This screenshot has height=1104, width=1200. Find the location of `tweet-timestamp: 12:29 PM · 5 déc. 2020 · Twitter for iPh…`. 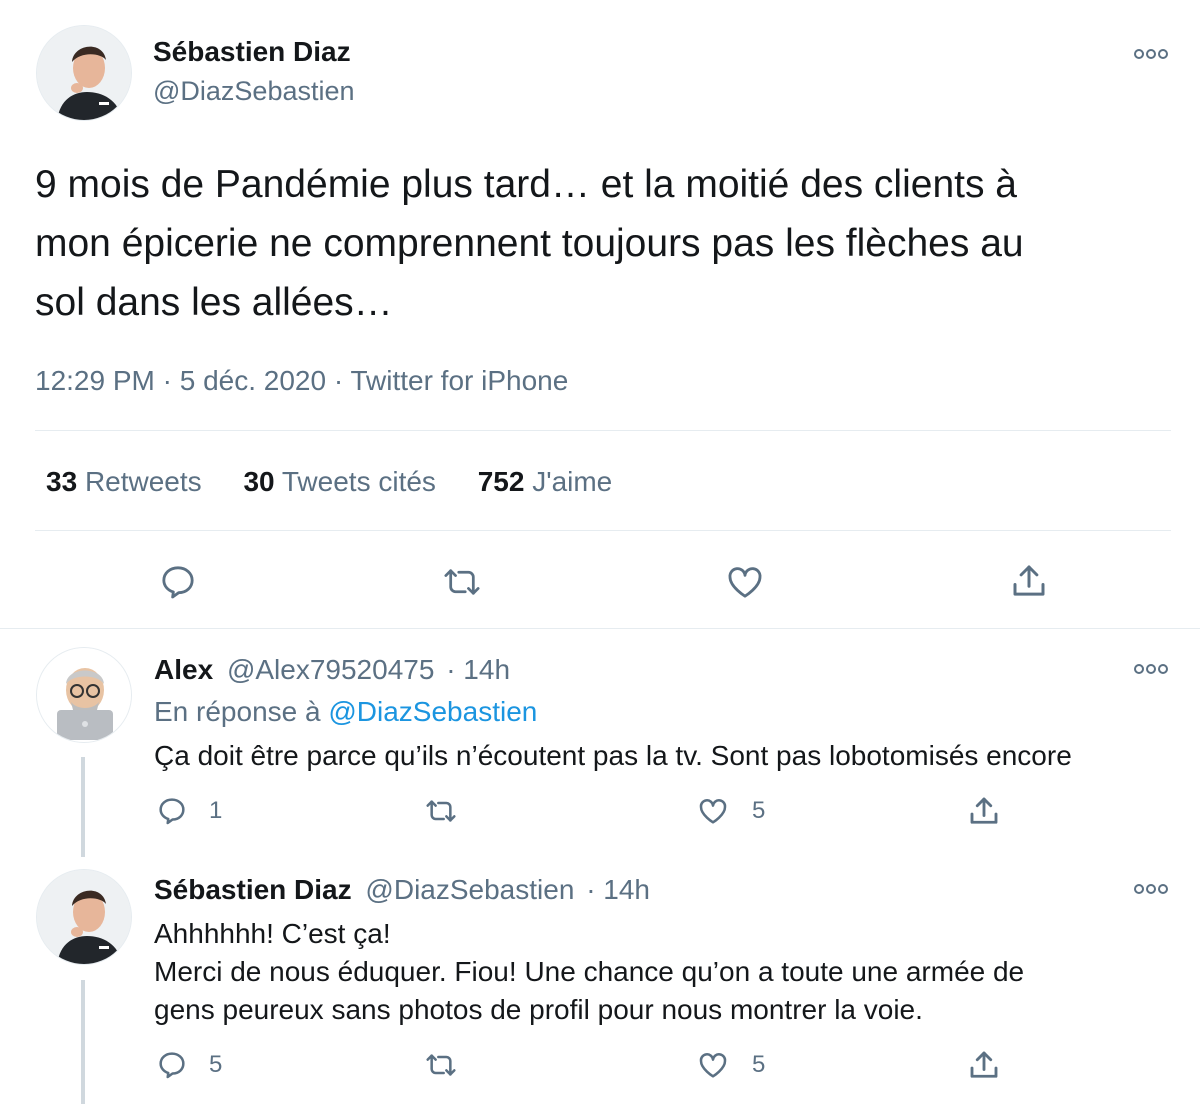

tweet-timestamp: 12:29 PM · 5 déc. 2020 · Twitter for iPh… is located at coordinates (301, 381).